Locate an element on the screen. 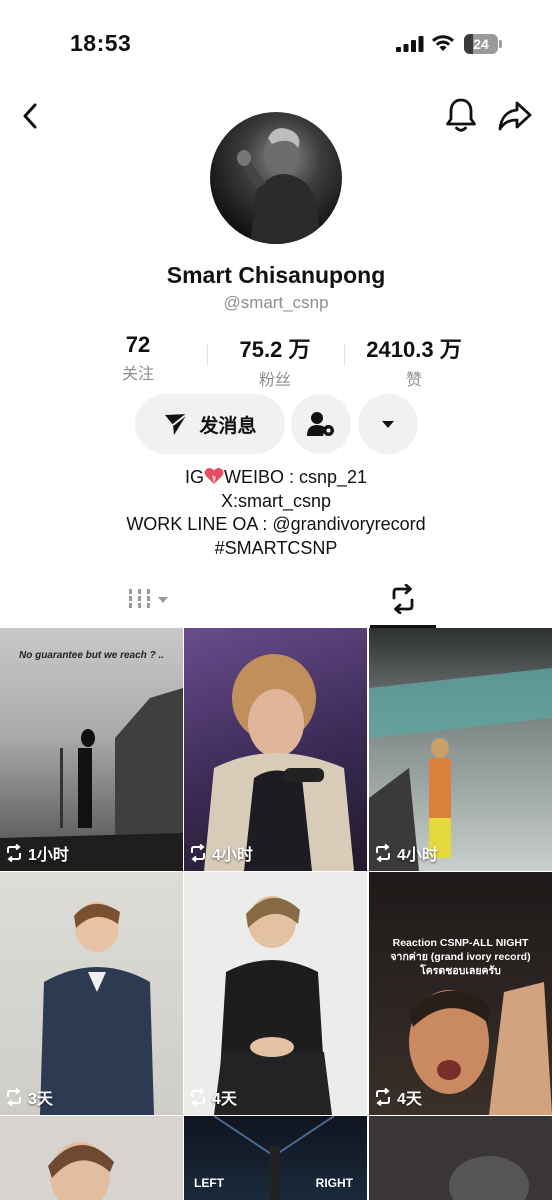 Image resolution: width=552 pixels, height=1200 pixels. send-message-label: 发消息 is located at coordinates (228, 426).